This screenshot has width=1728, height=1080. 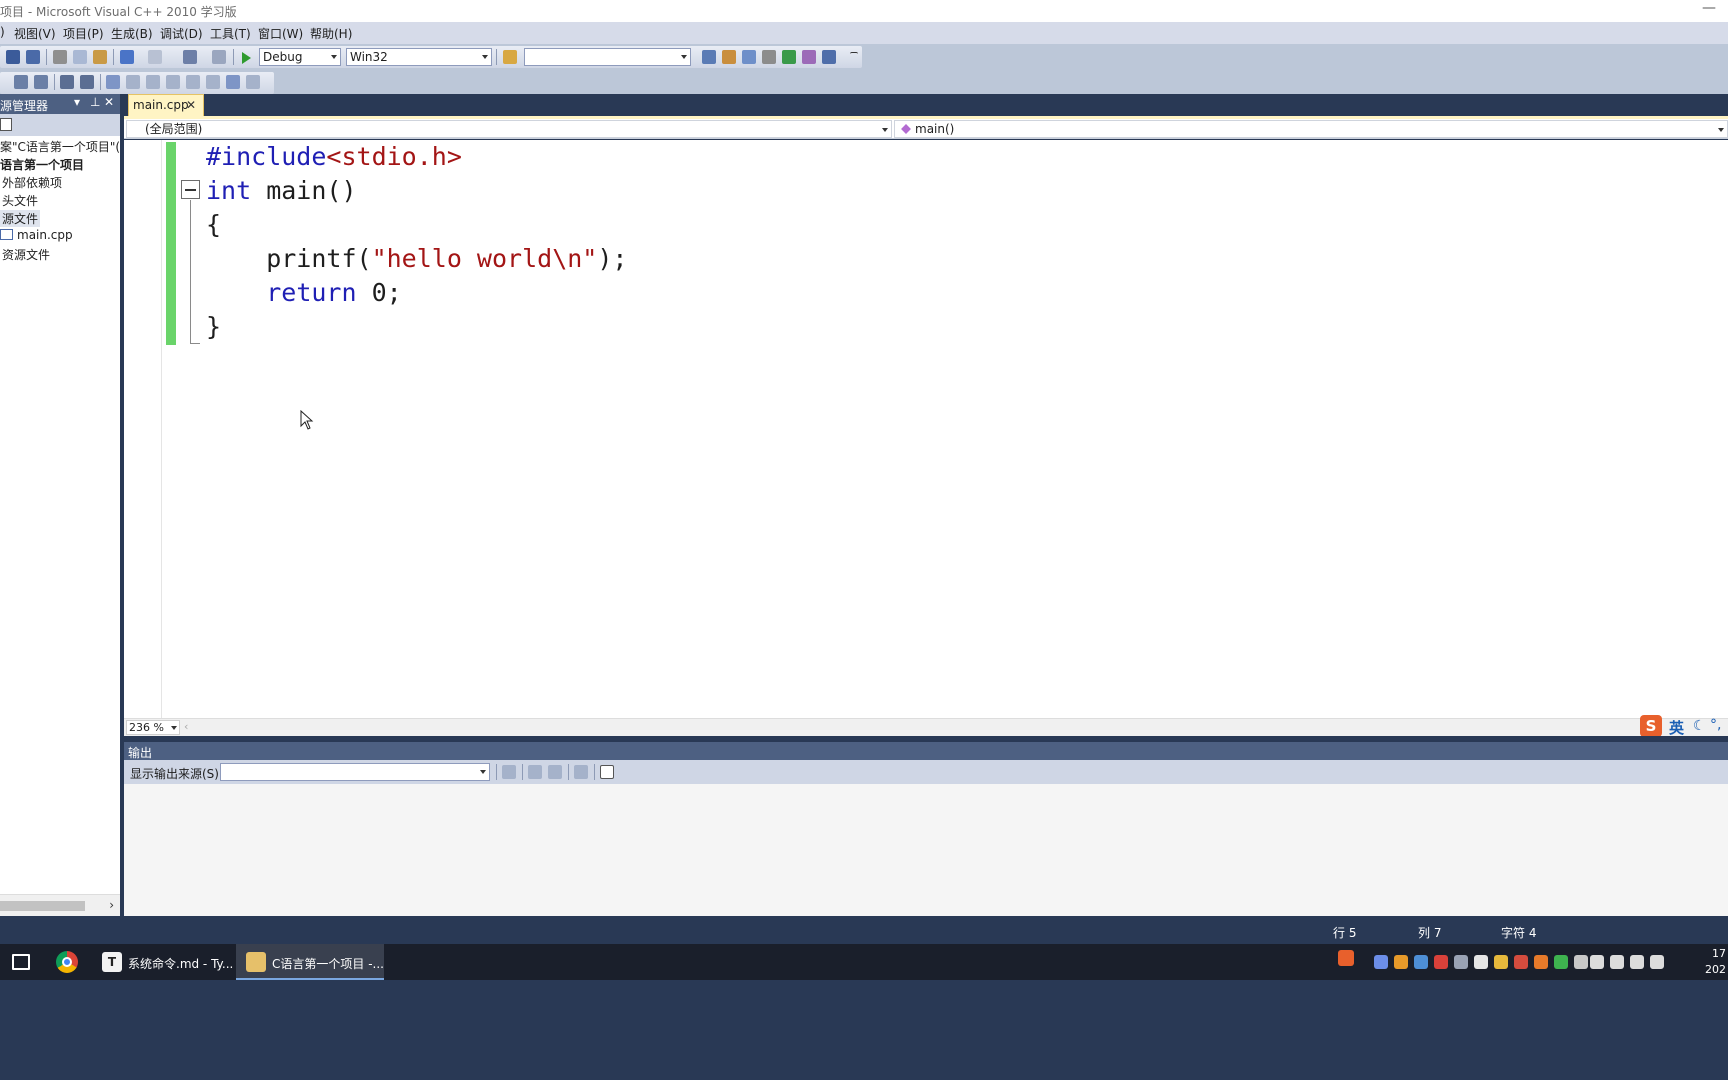 I want to click on zoom-select: 236 %, so click(x=153, y=727).